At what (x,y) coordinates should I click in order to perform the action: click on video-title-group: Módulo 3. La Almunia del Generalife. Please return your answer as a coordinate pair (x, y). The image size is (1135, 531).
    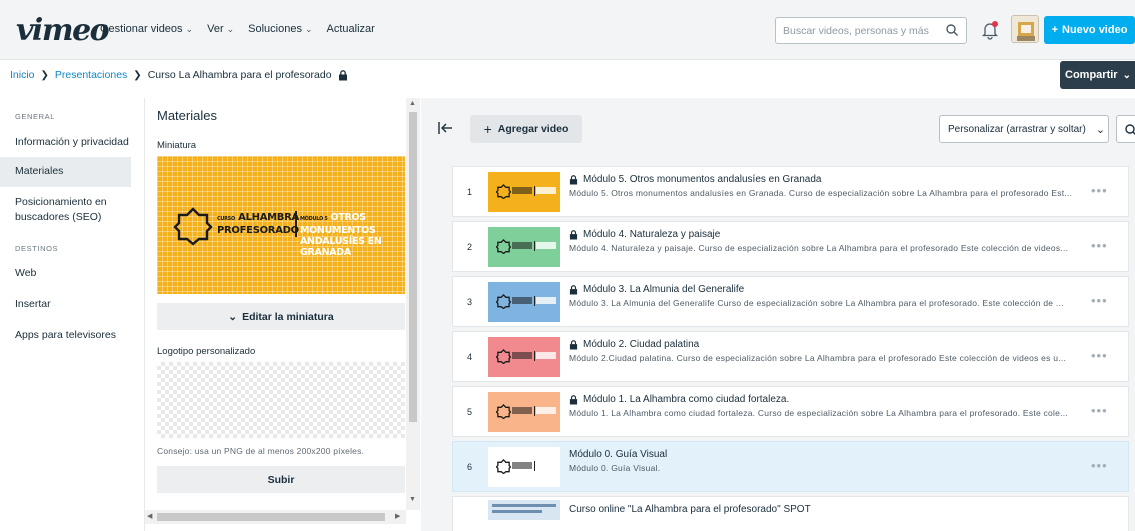
    Looking at the image, I should click on (656, 289).